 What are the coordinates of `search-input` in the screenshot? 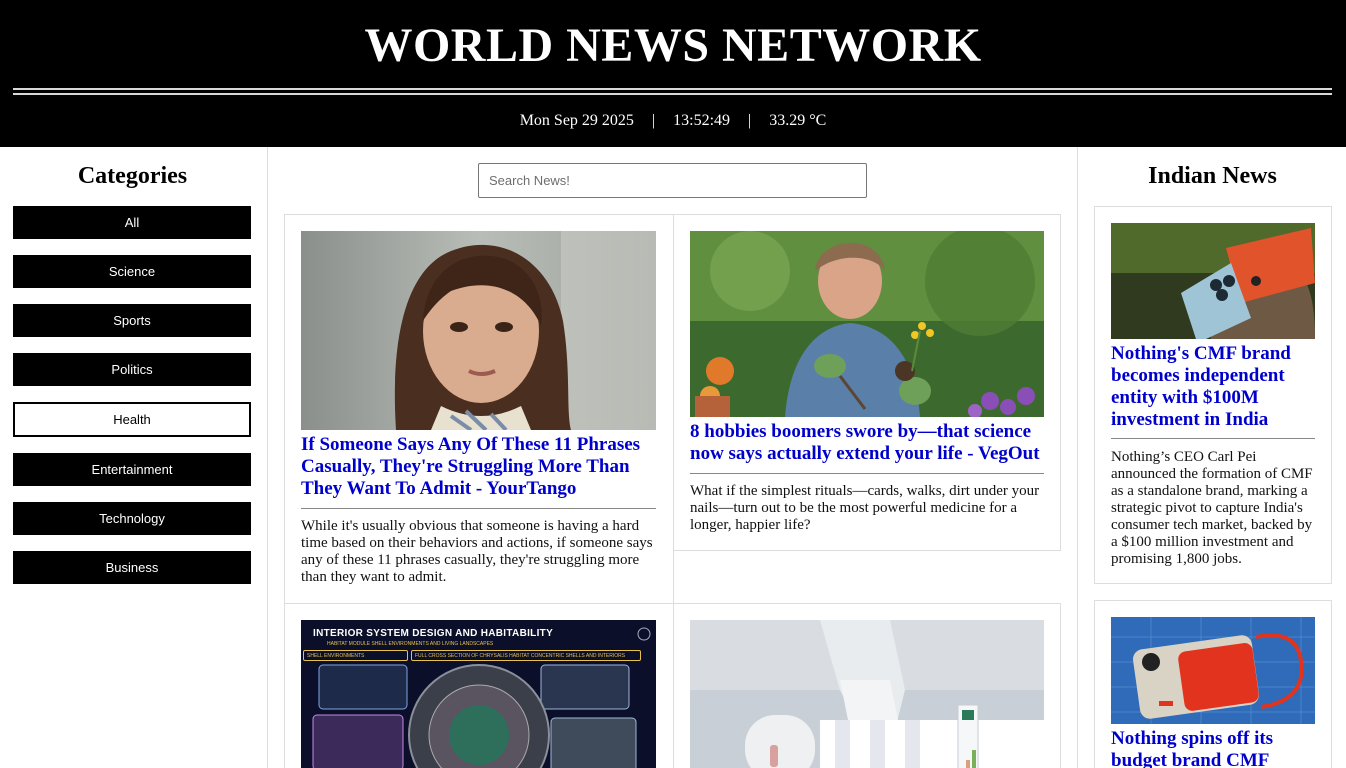 It's located at (672, 180).